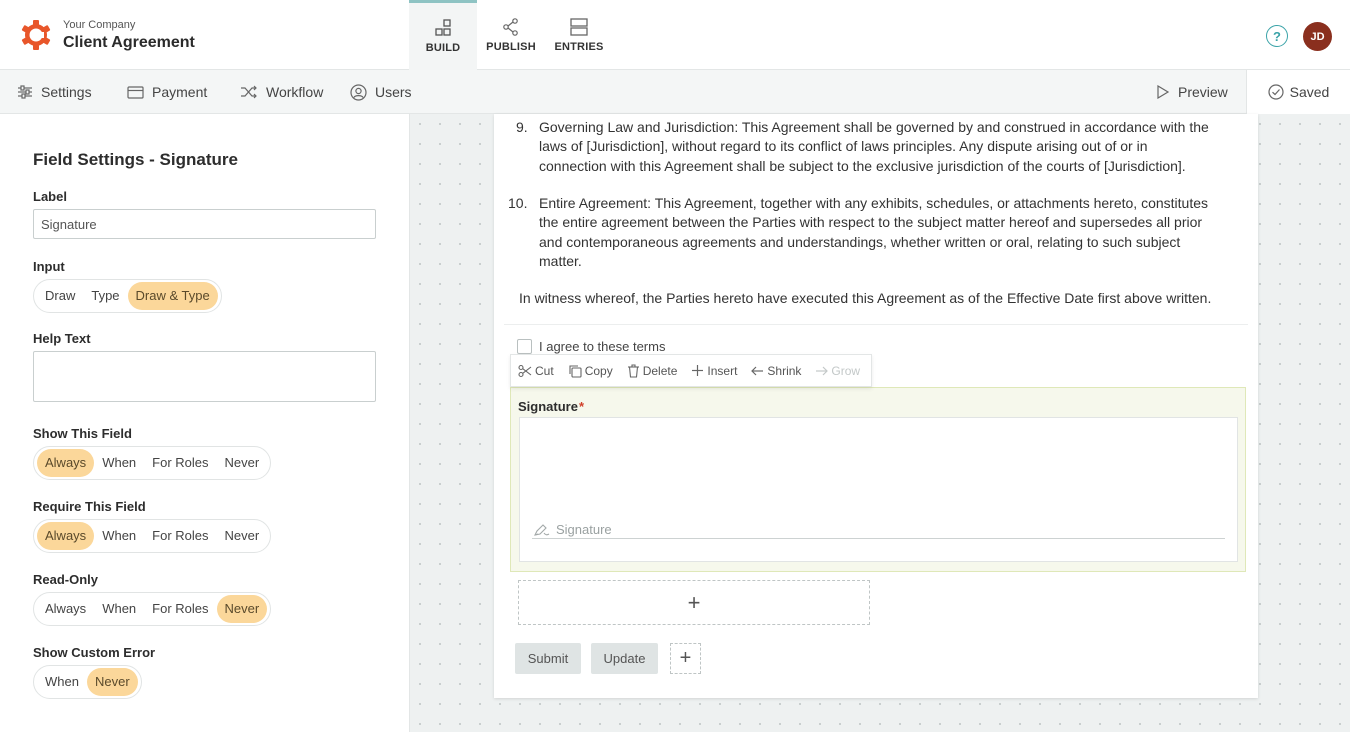 This screenshot has width=1350, height=732. What do you see at coordinates (1163, 92) in the screenshot?
I see `play-icon` at bounding box center [1163, 92].